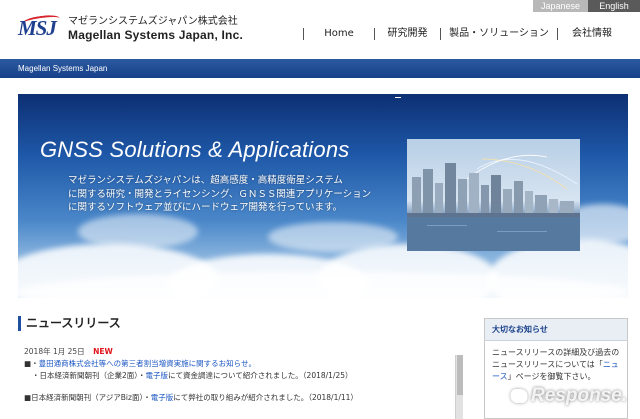  I want to click on notice-text-before: ニュースリリースの詳細及び過去のニュースリリースについては「, so click(556, 358).